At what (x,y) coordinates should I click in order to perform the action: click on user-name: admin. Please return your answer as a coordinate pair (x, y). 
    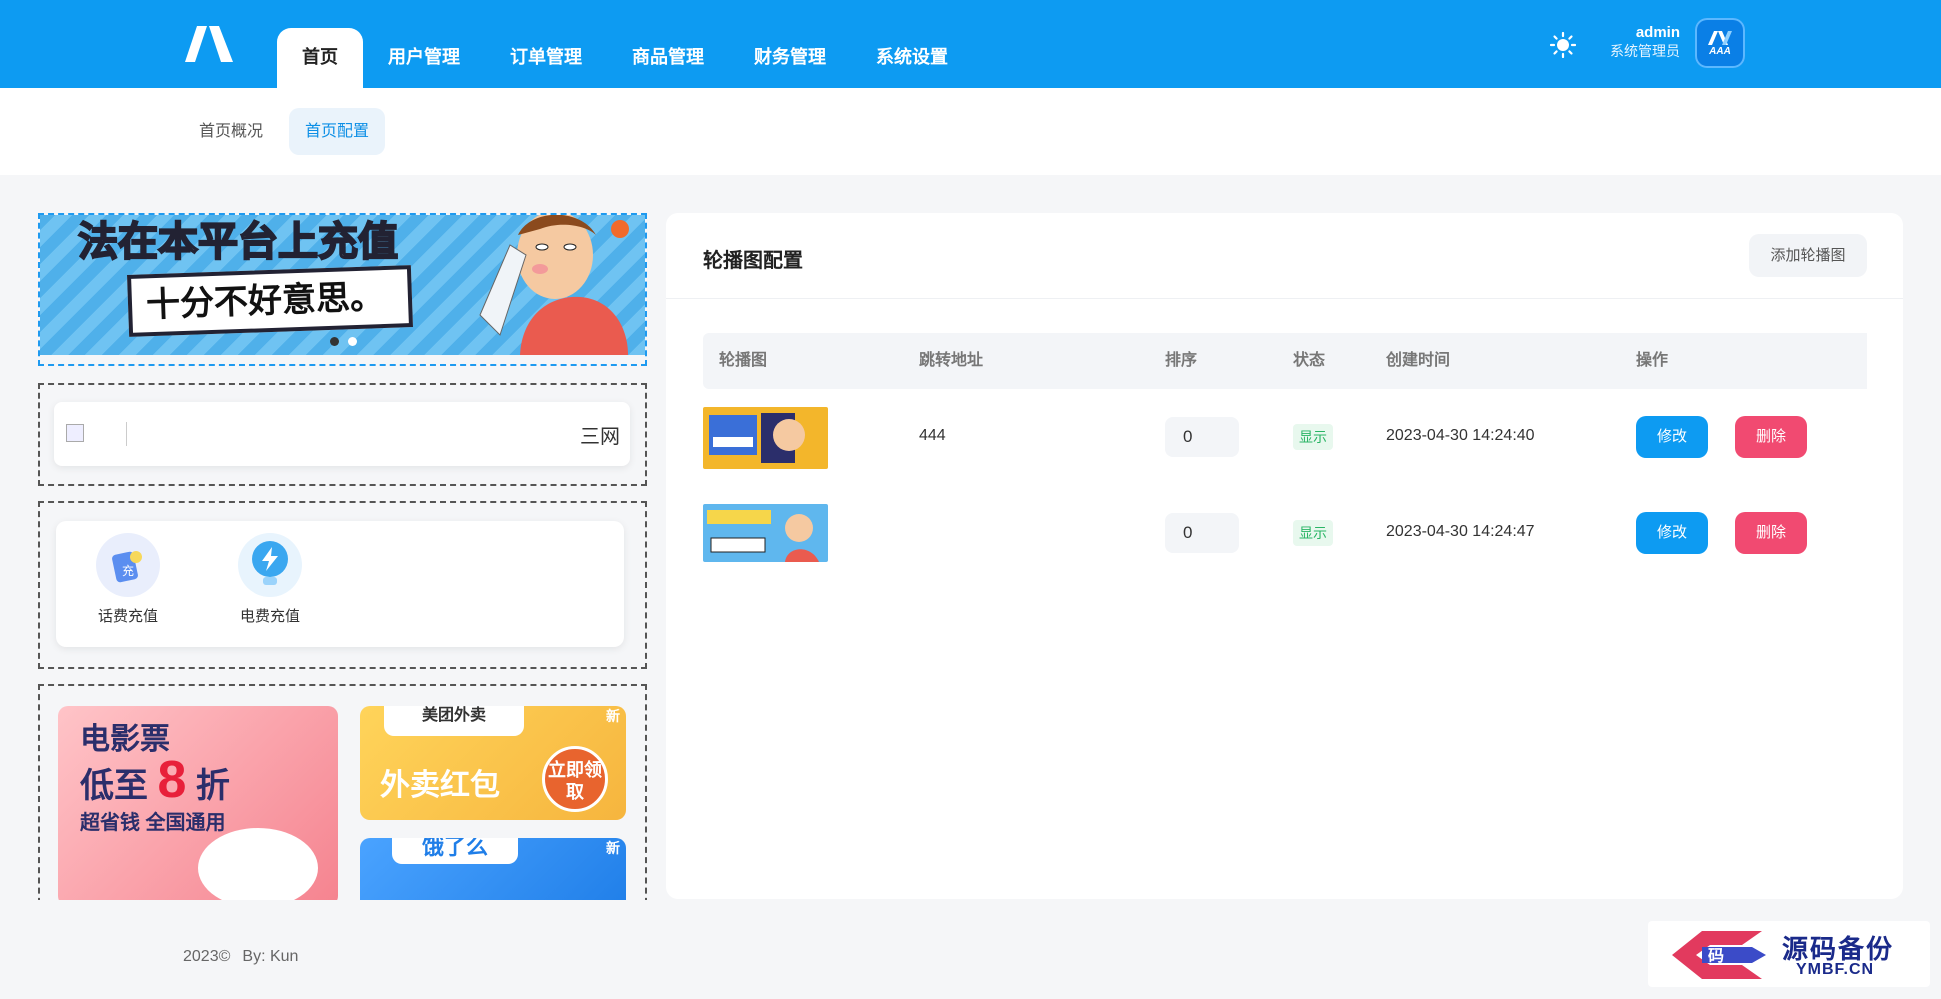
    Looking at the image, I should click on (1657, 32).